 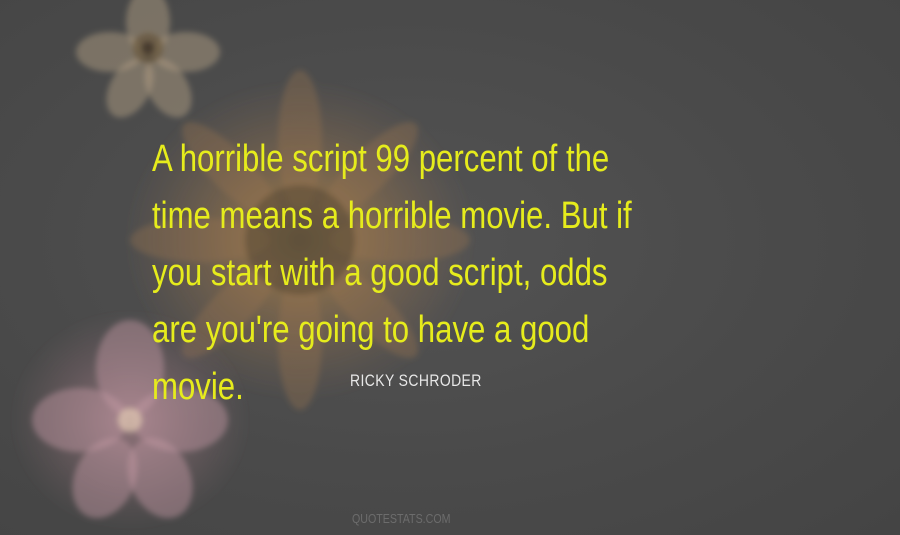 I want to click on quote-line: A horrible script 99 percent of the, so click(x=381, y=159).